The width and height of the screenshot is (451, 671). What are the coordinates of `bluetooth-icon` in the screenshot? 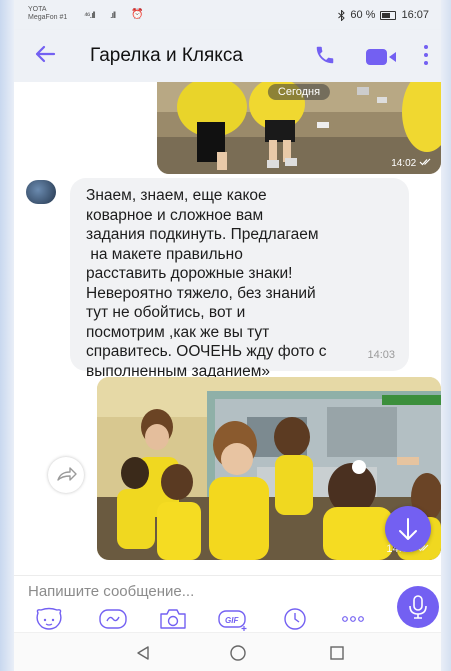 It's located at (342, 15).